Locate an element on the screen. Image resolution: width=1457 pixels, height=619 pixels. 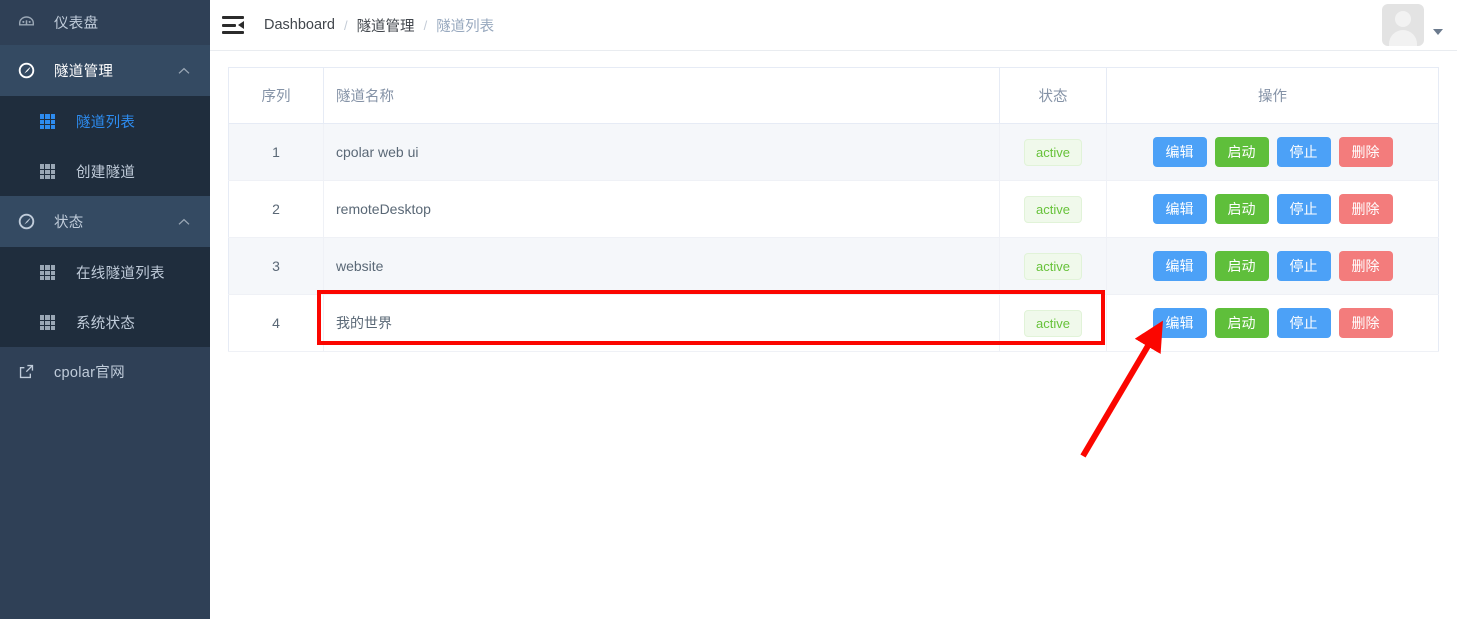
sidebar-item-label: cpolar官网 is located at coordinates (89, 372).